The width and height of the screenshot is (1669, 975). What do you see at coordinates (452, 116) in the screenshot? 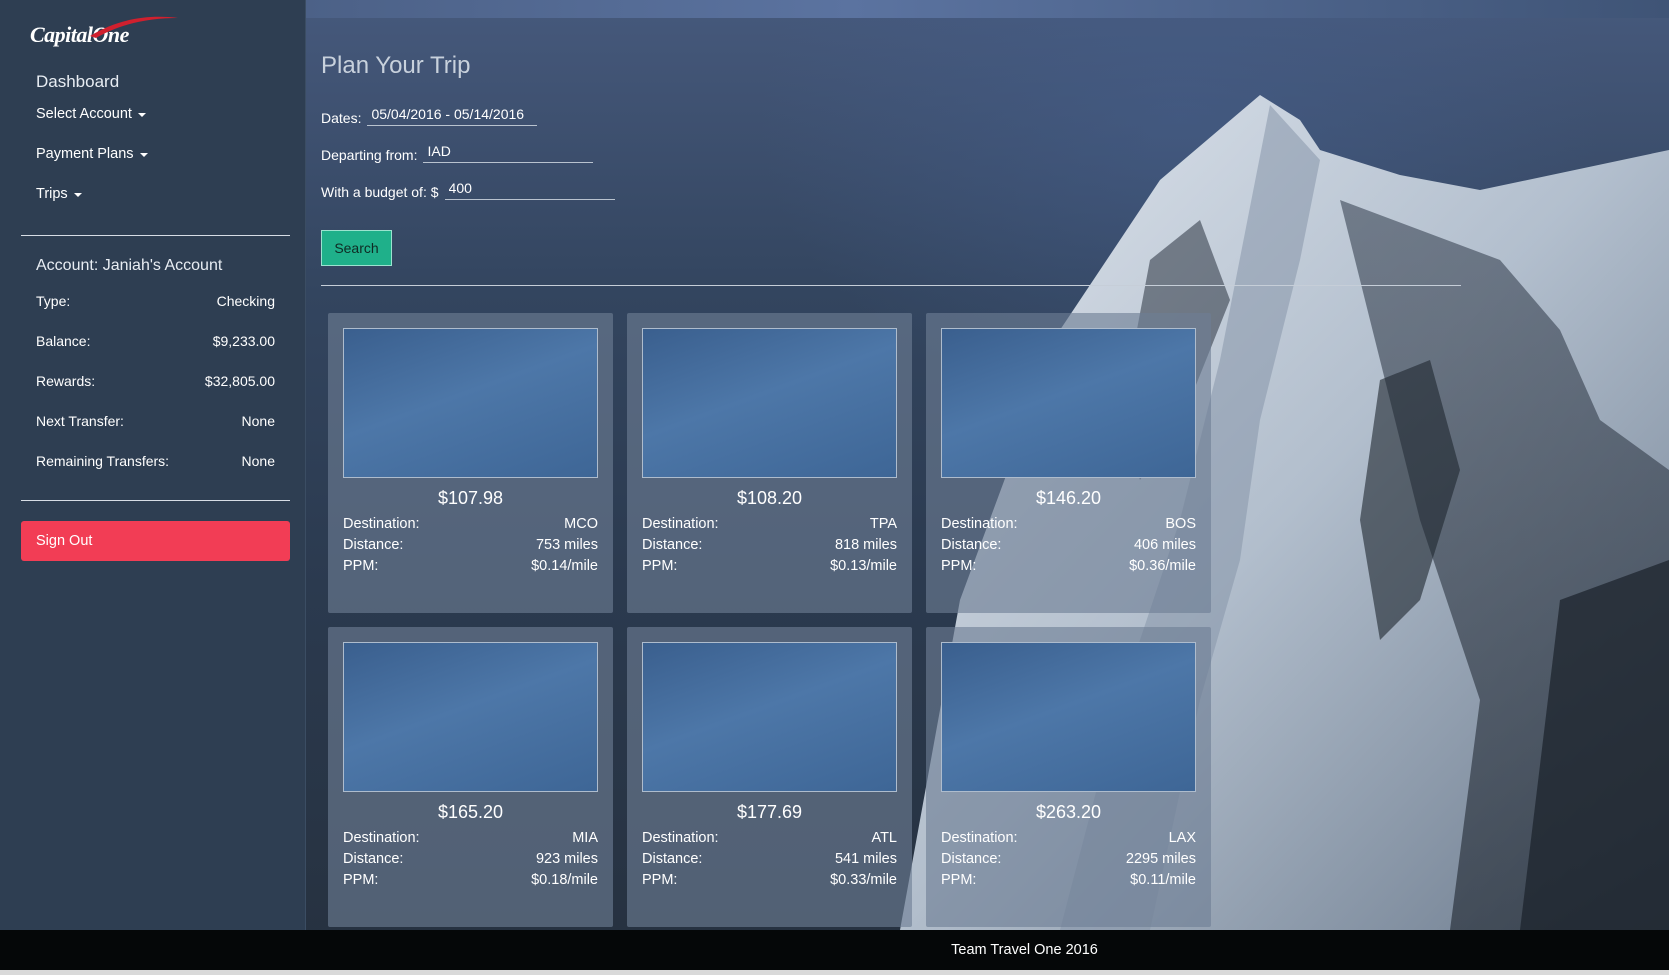
I see `dates-input` at bounding box center [452, 116].